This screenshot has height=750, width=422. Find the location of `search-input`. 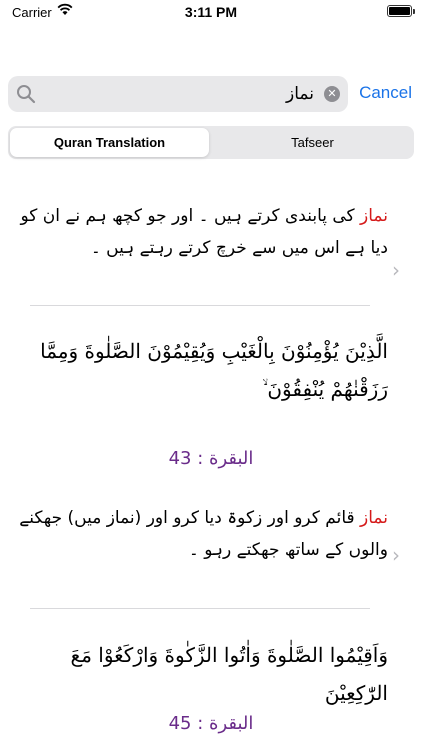

search-input is located at coordinates (178, 94).